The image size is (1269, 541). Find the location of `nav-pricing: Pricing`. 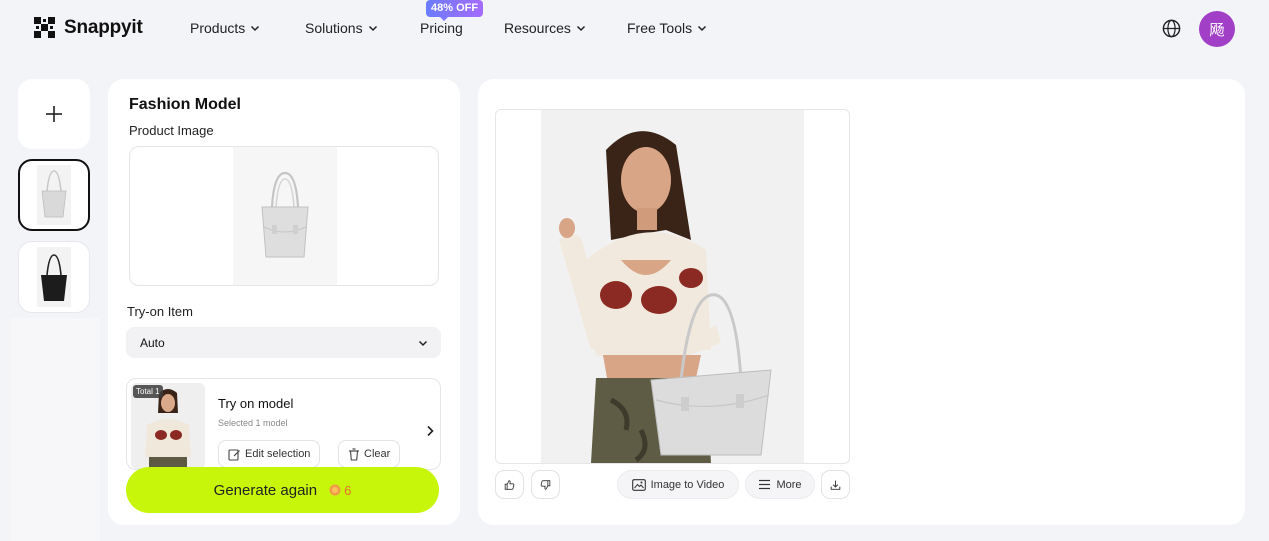

nav-pricing: Pricing is located at coordinates (441, 28).